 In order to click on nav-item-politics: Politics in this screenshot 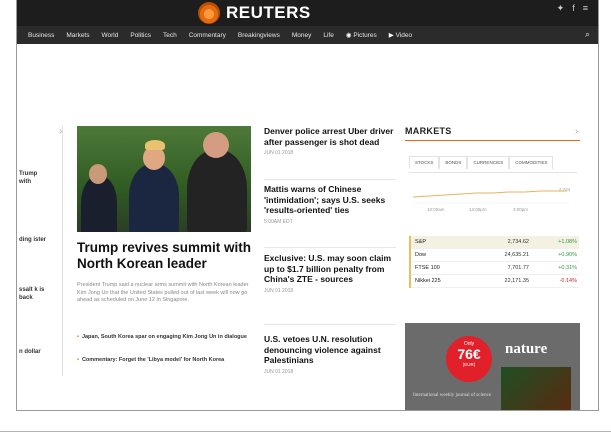, I will do `click(140, 35)`.